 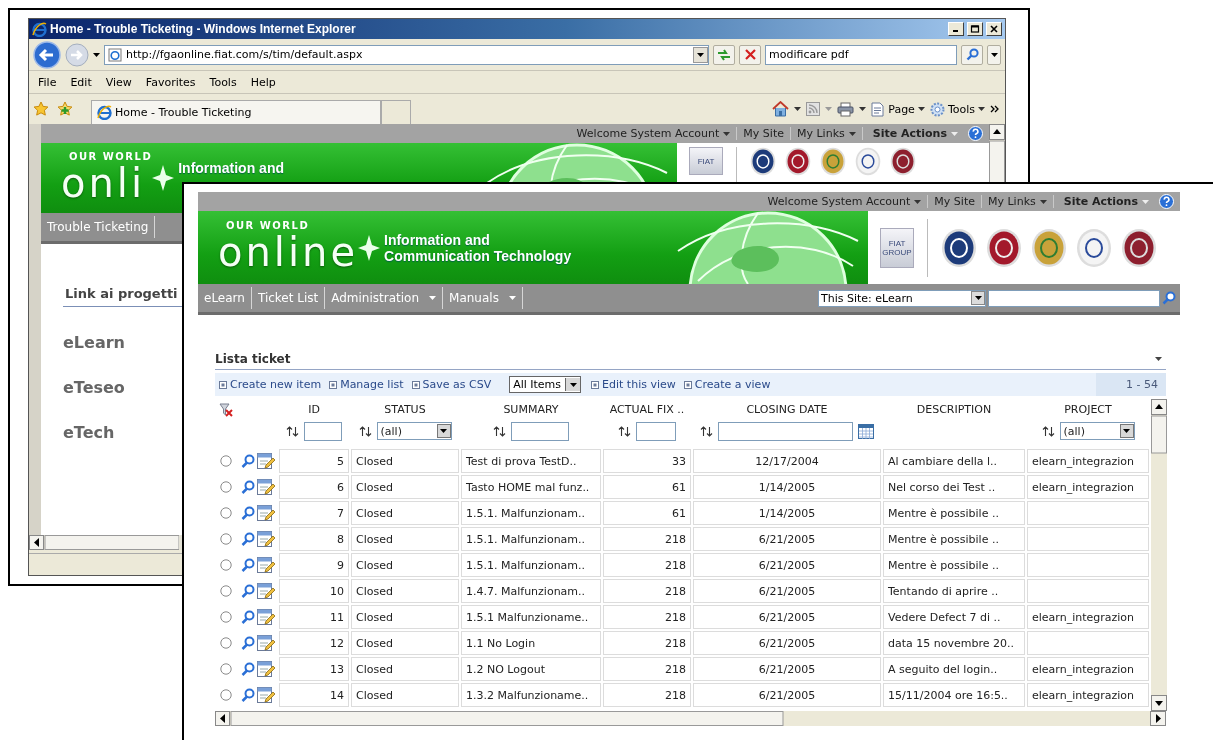 What do you see at coordinates (531, 409) in the screenshot?
I see `column-header: SUMMARY` at bounding box center [531, 409].